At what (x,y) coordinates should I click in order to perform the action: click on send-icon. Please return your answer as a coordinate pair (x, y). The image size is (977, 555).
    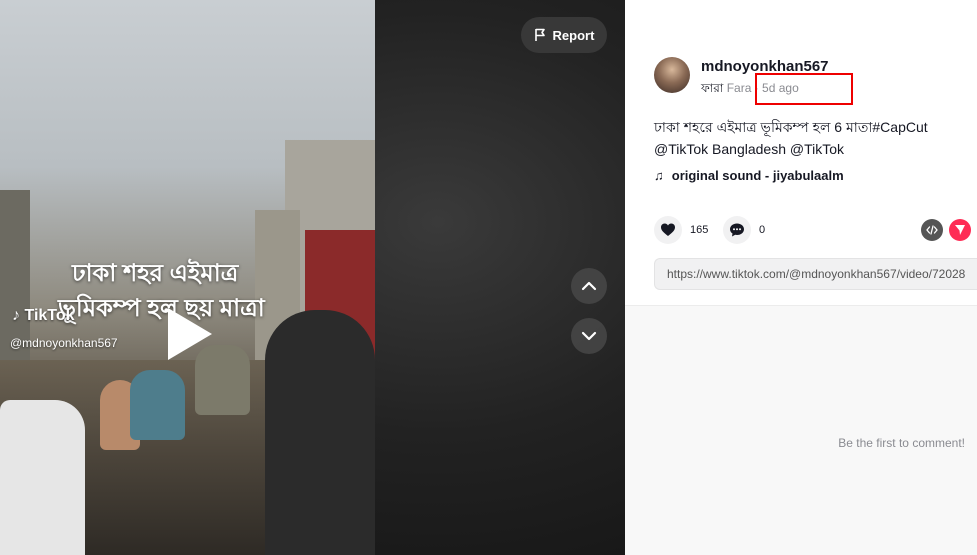
    Looking at the image, I should click on (960, 230).